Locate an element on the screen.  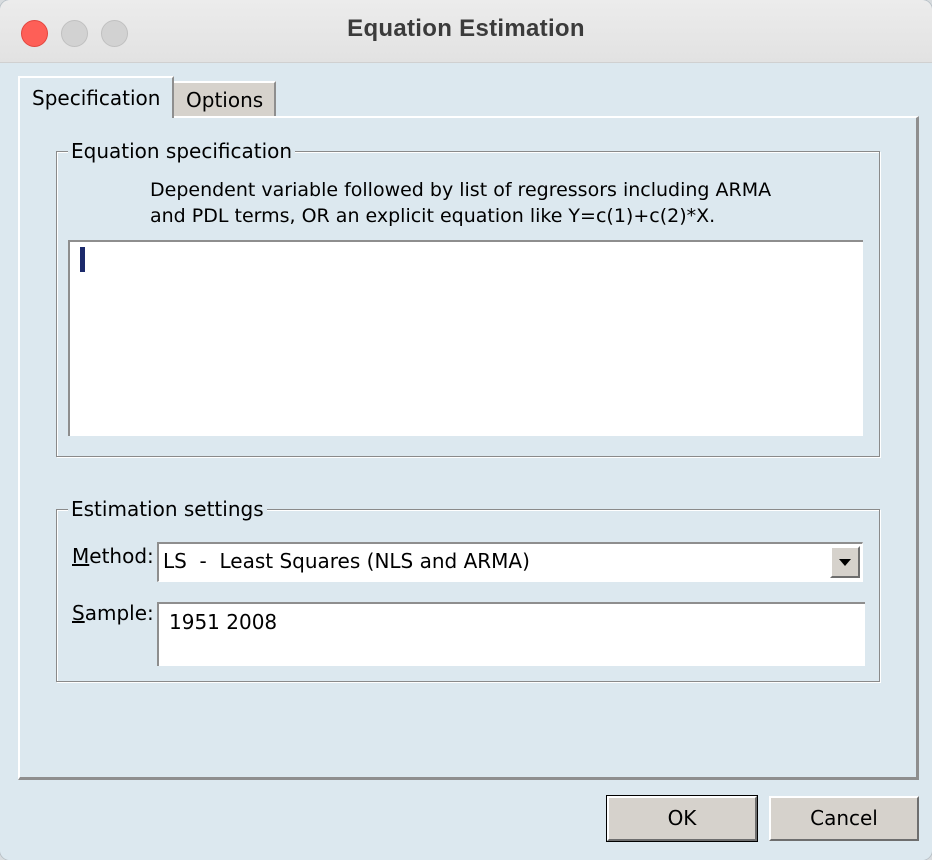
title-bar: Equation Estimation is located at coordinates (466, 31).